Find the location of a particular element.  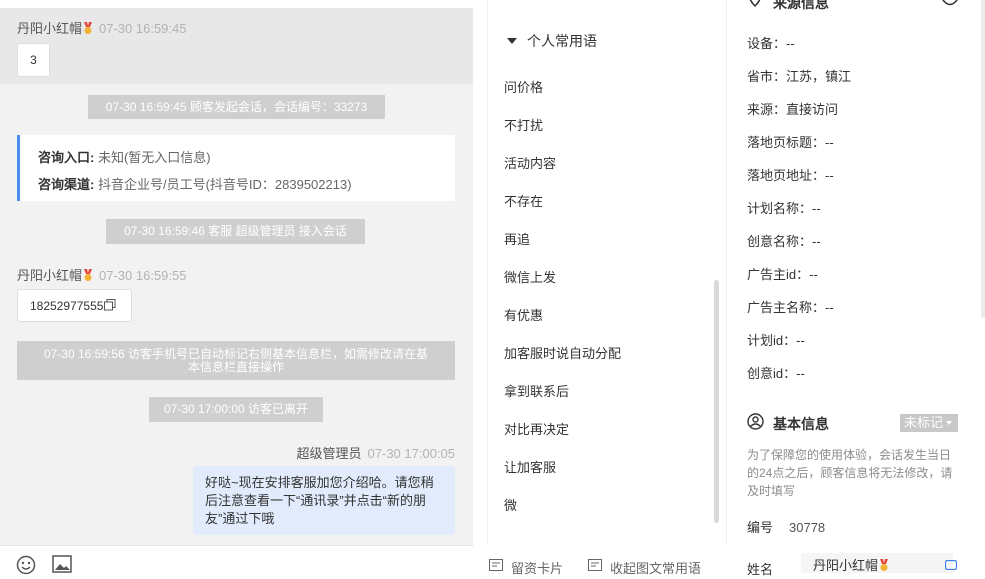

shield-icon is located at coordinates (950, 4).